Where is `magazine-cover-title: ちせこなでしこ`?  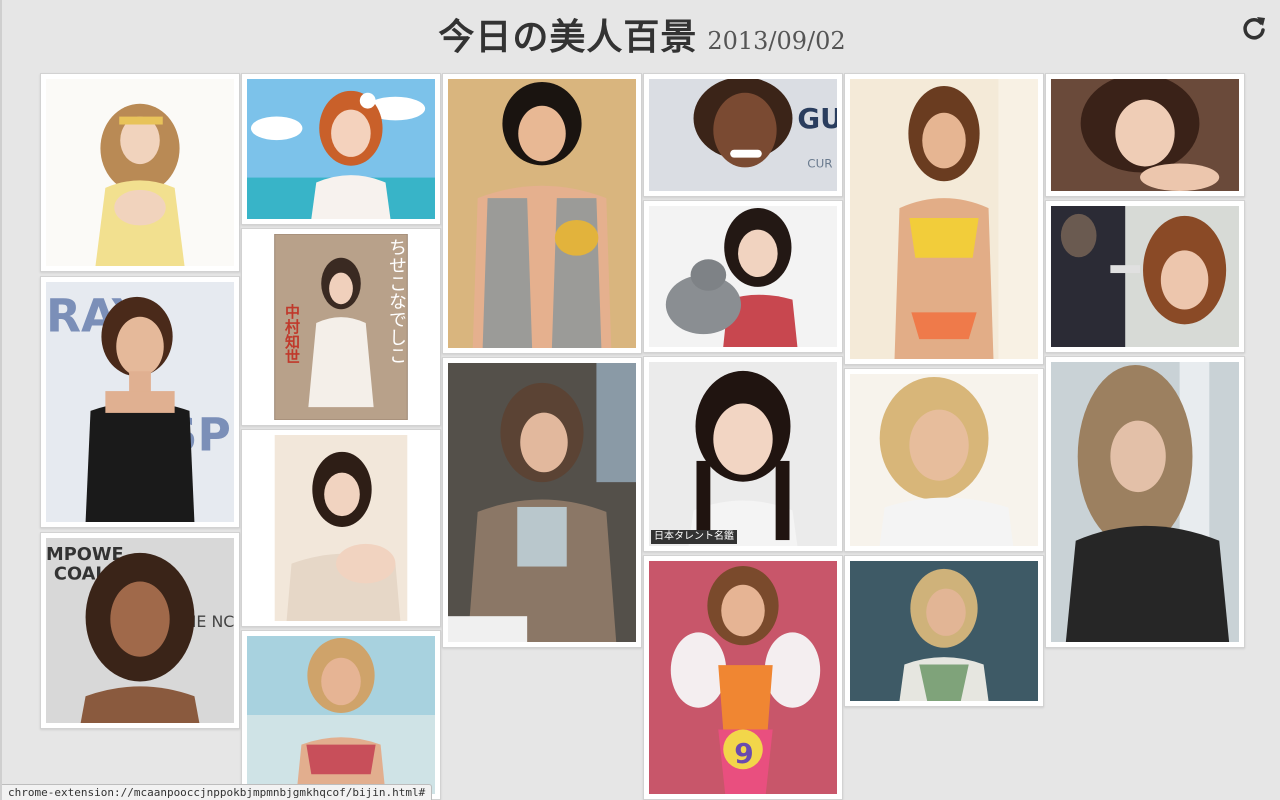 magazine-cover-title: ちせこなでしこ is located at coordinates (396, 301).